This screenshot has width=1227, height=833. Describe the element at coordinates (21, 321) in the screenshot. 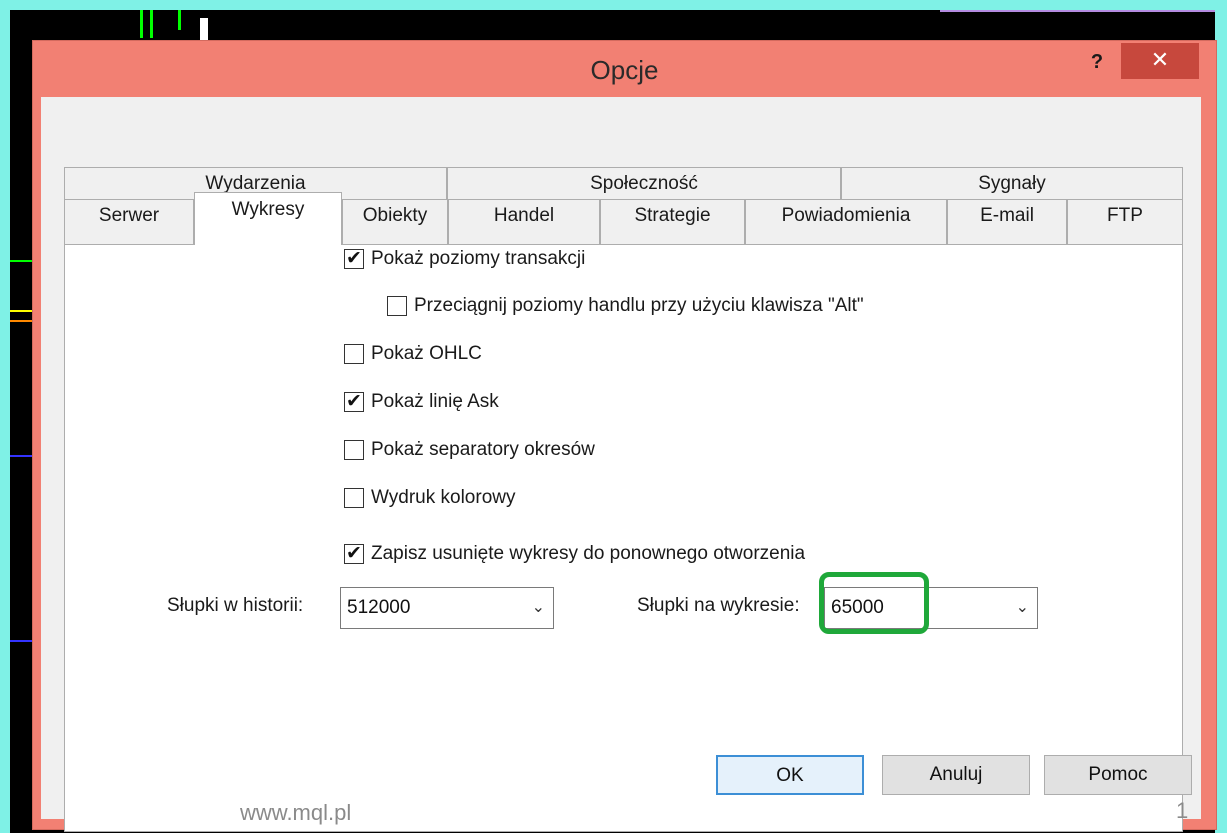

I see `chart-line-orange` at that location.